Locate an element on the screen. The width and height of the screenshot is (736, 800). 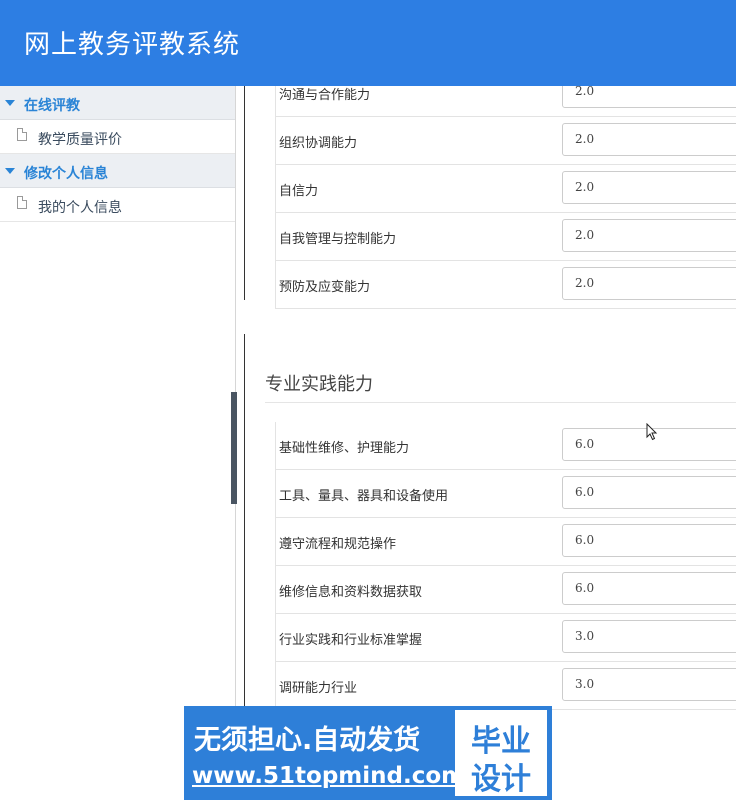
watermark-badge-text: 设计 is located at coordinates (501, 779).